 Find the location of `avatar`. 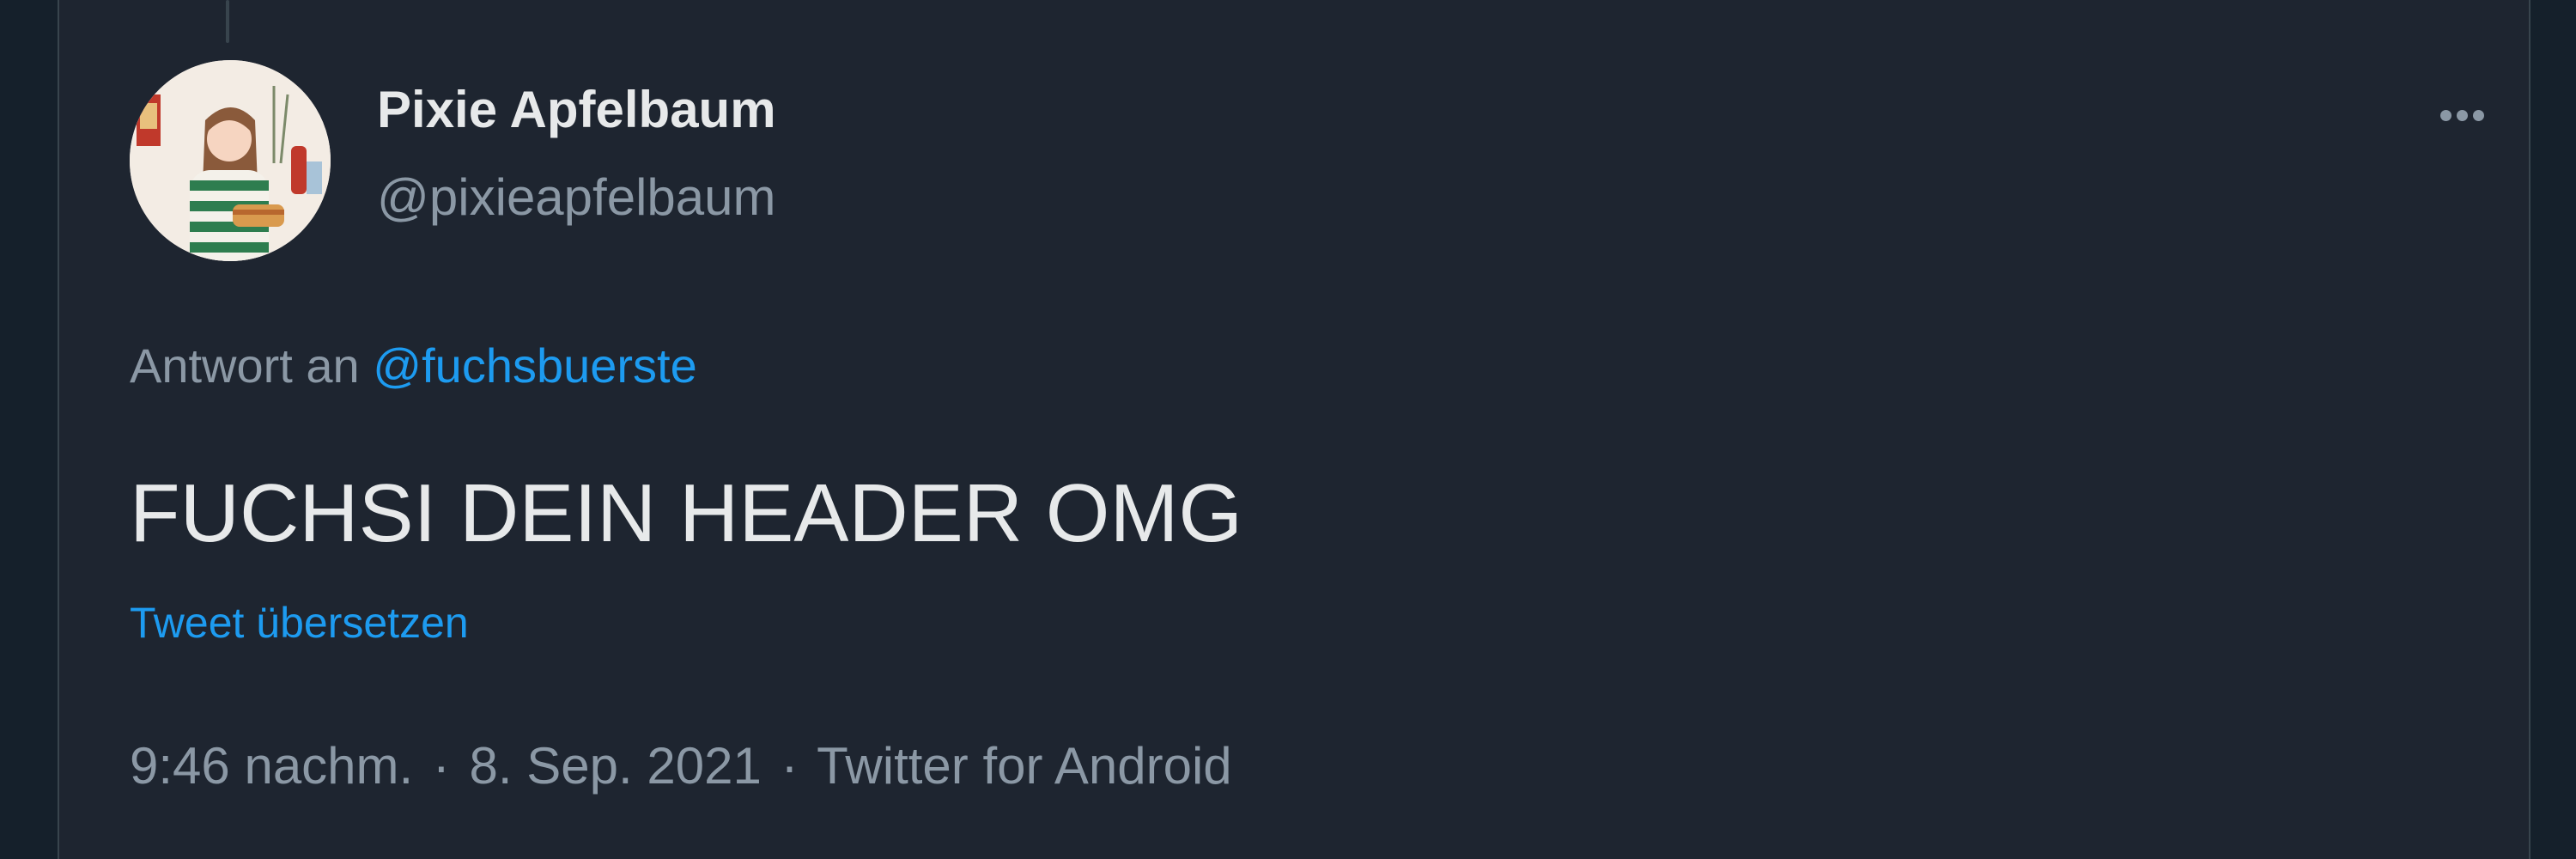

avatar is located at coordinates (230, 160).